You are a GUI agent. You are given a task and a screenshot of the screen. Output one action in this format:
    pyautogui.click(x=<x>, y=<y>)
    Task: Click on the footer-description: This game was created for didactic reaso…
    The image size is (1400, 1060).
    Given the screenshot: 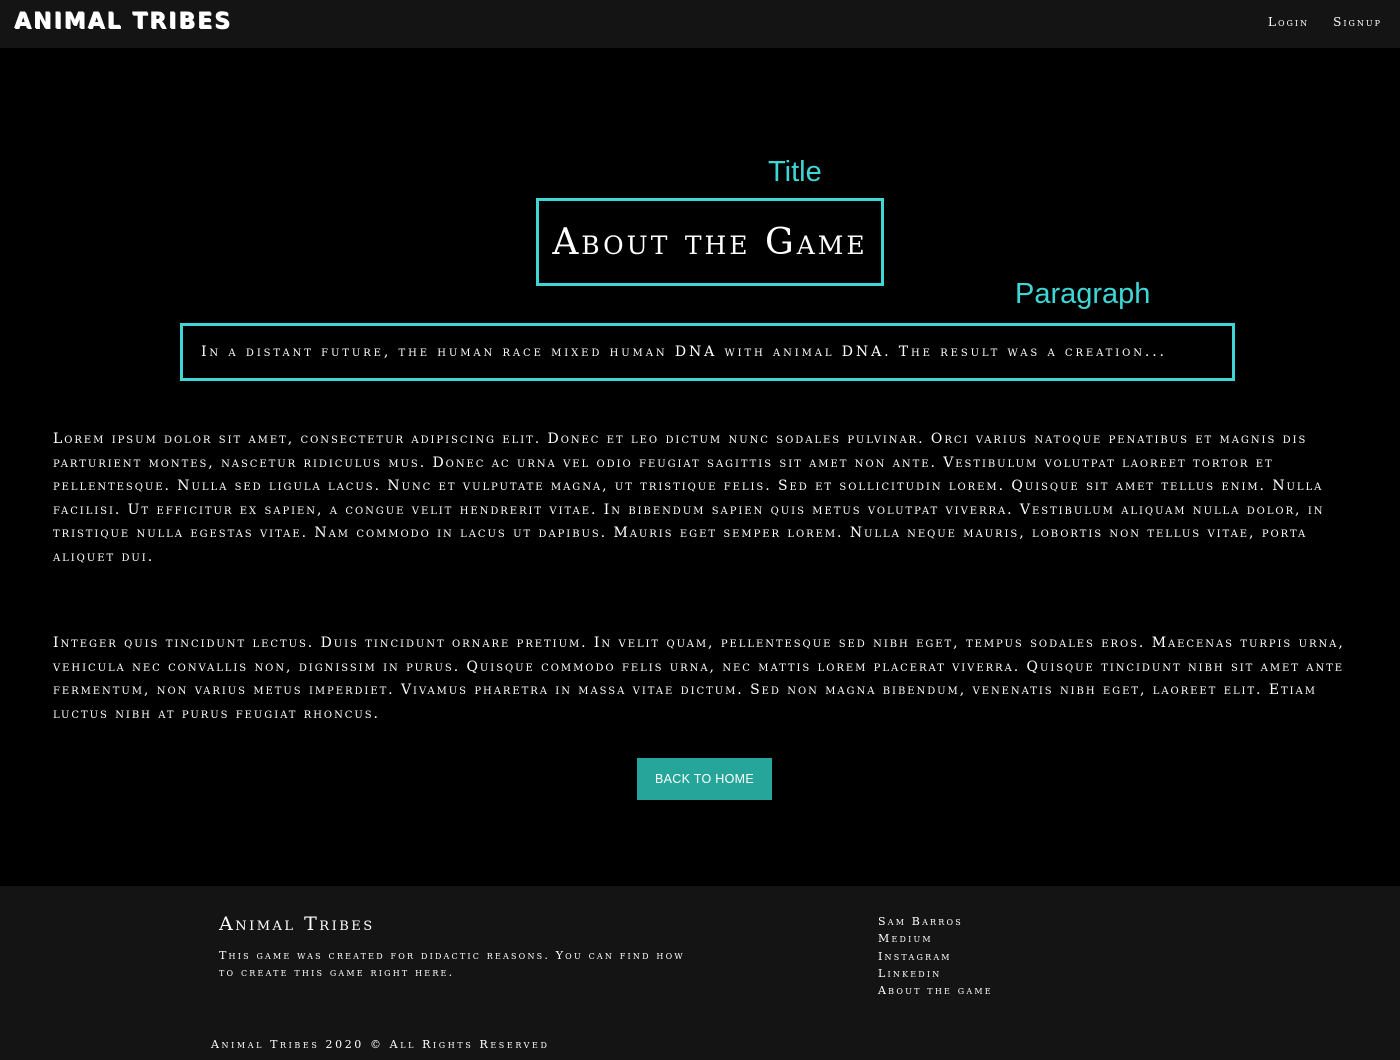 What is the action you would take?
    pyautogui.click(x=452, y=964)
    